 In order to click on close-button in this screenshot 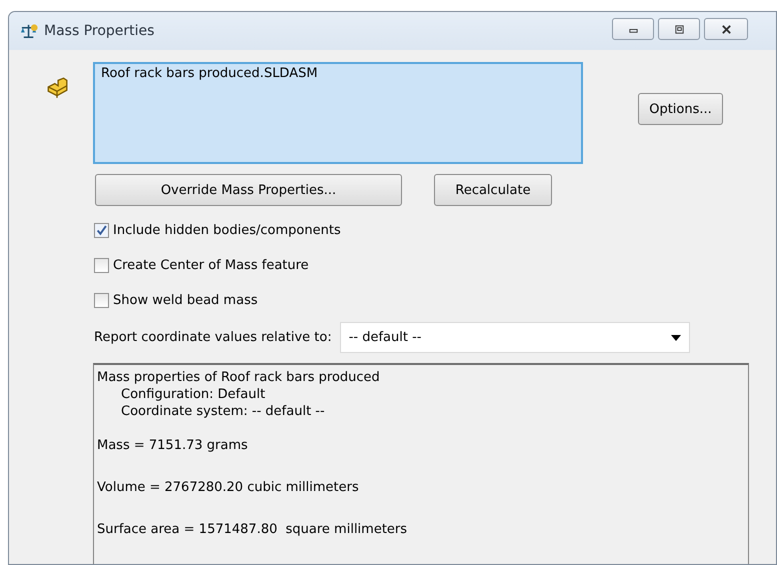, I will do `click(726, 29)`.